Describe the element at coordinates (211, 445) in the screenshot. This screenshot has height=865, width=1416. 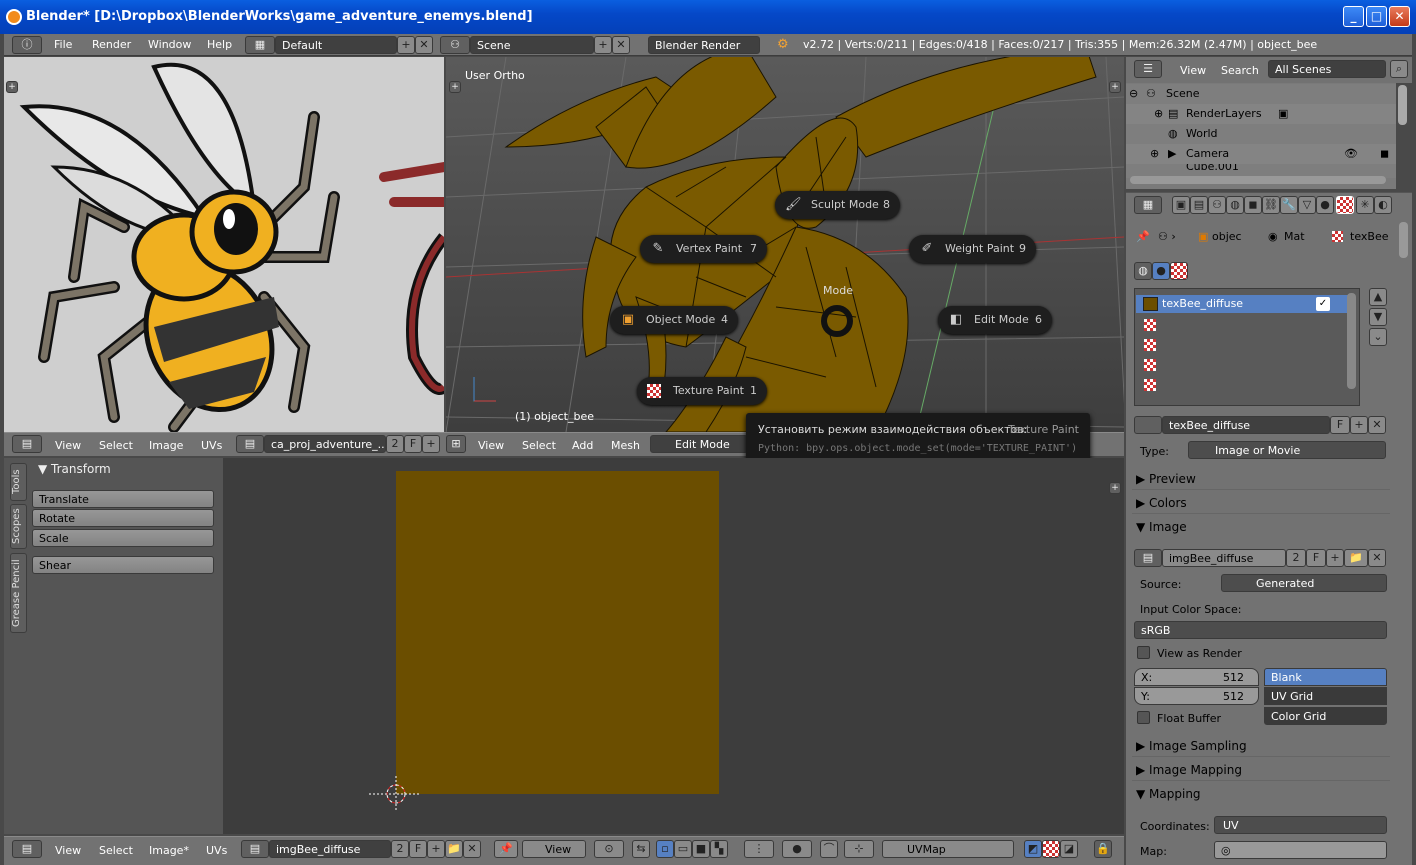
I see `image-menu-uvs: UVs` at that location.